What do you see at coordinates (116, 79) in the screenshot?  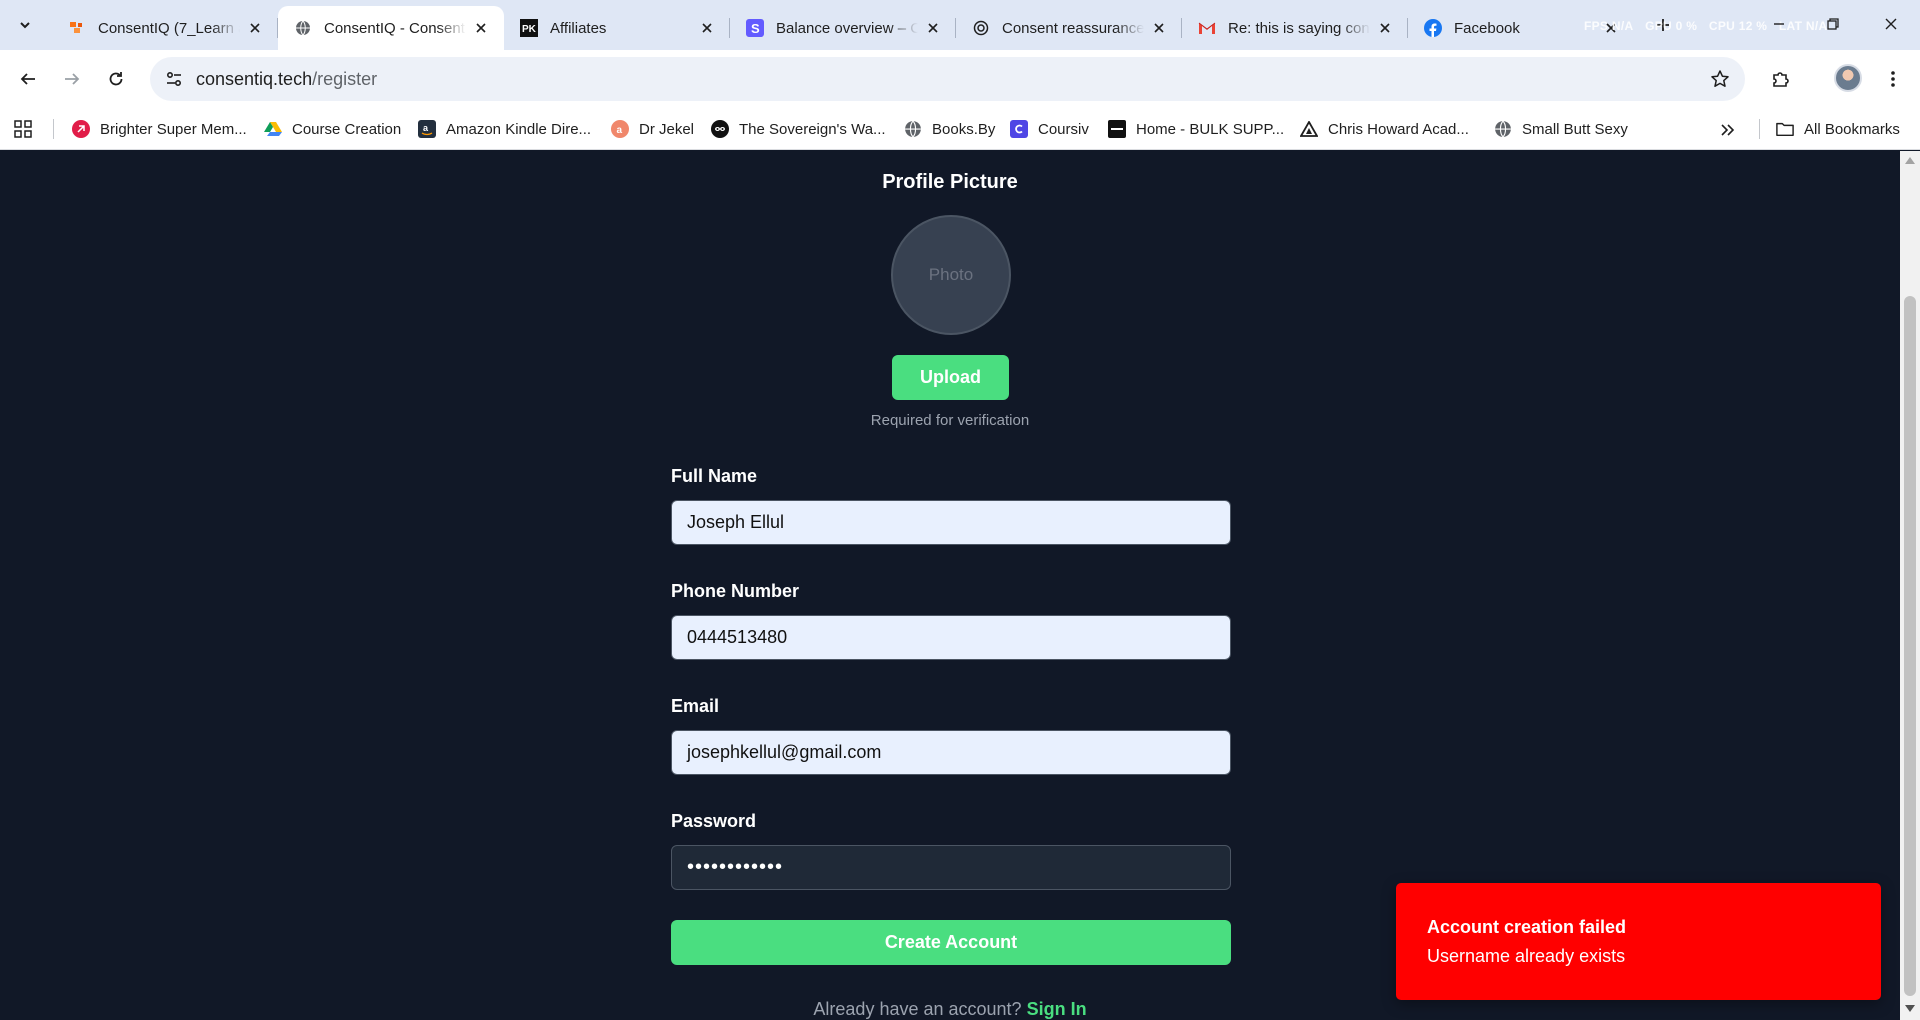 I see `reload-button` at bounding box center [116, 79].